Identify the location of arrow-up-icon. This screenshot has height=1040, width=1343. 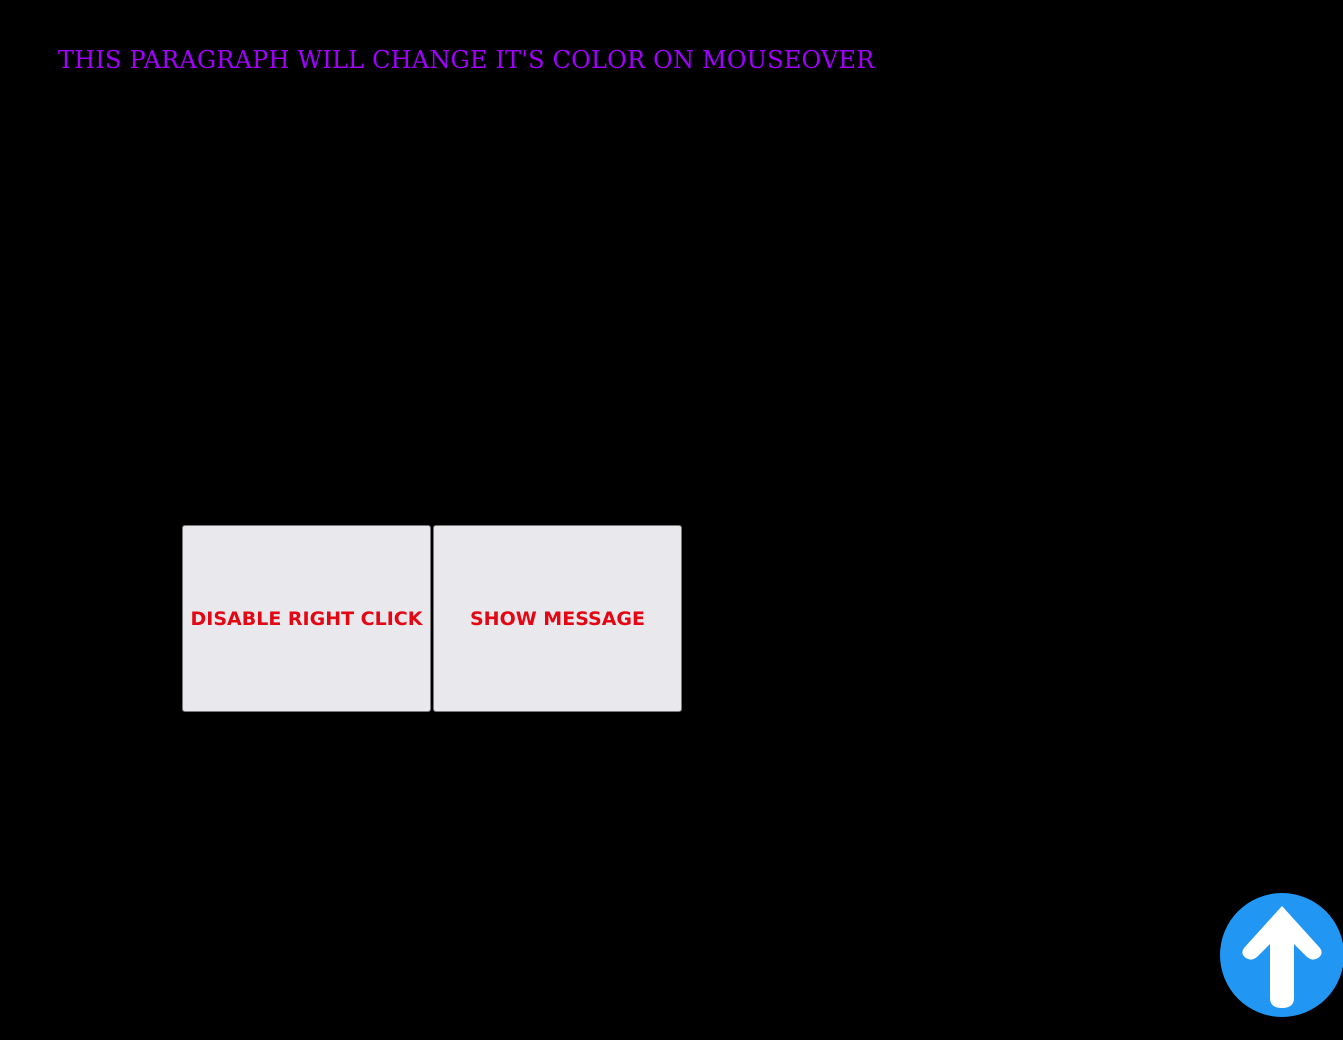
(1282, 957).